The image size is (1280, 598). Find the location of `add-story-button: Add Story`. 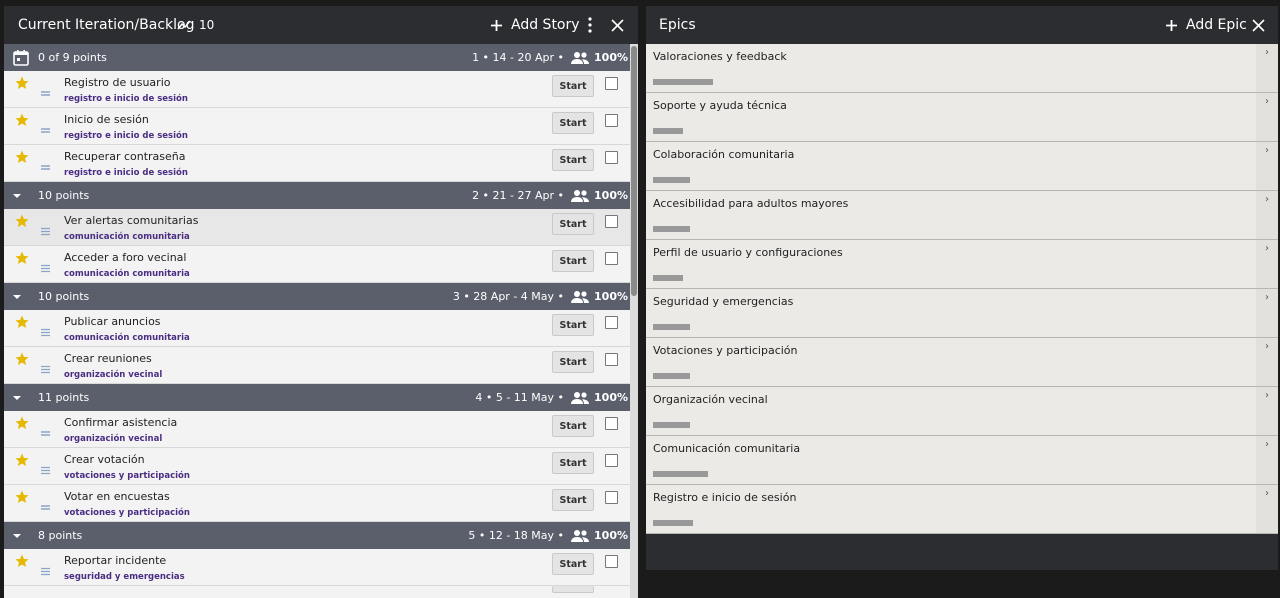

add-story-button: Add Story is located at coordinates (535, 25).